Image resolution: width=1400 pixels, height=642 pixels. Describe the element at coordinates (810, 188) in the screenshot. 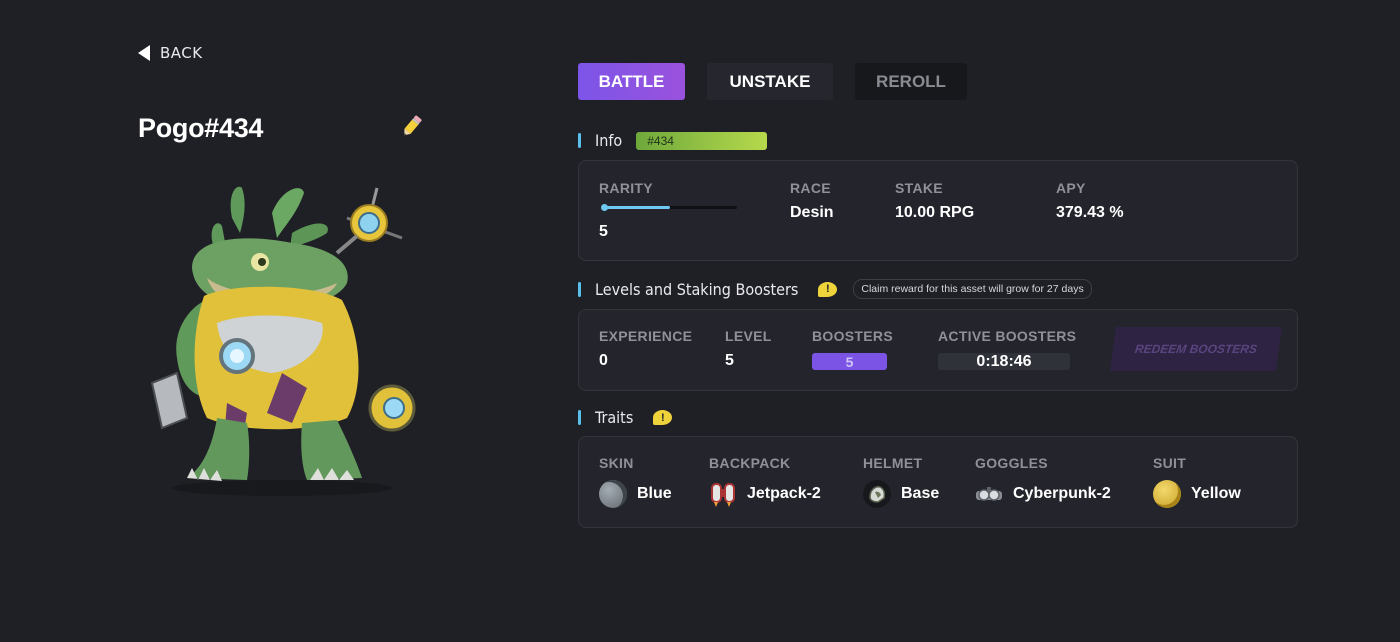

I see `race-label: RACE` at that location.